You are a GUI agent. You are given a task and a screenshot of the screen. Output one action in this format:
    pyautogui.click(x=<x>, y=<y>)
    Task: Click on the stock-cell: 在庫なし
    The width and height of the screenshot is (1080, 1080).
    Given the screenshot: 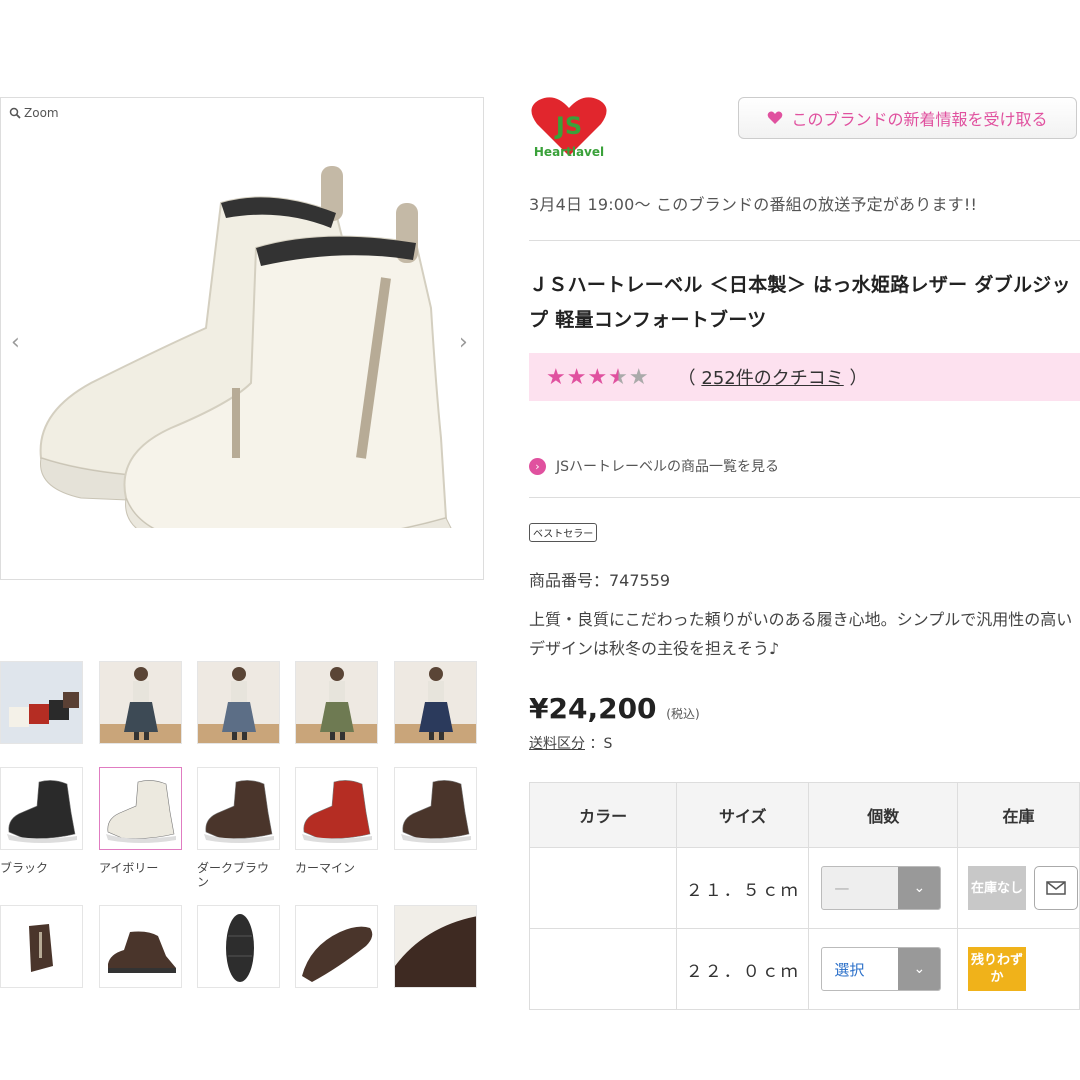 What is the action you would take?
    pyautogui.click(x=1018, y=888)
    